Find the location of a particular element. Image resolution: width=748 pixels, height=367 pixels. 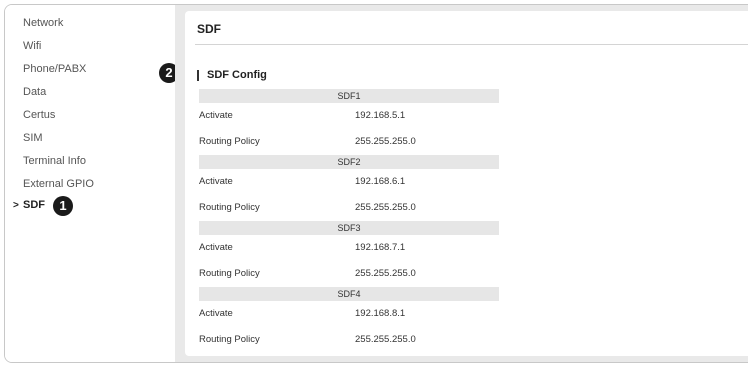

table-row: Activate 192.168.8.1 is located at coordinates (349, 314).